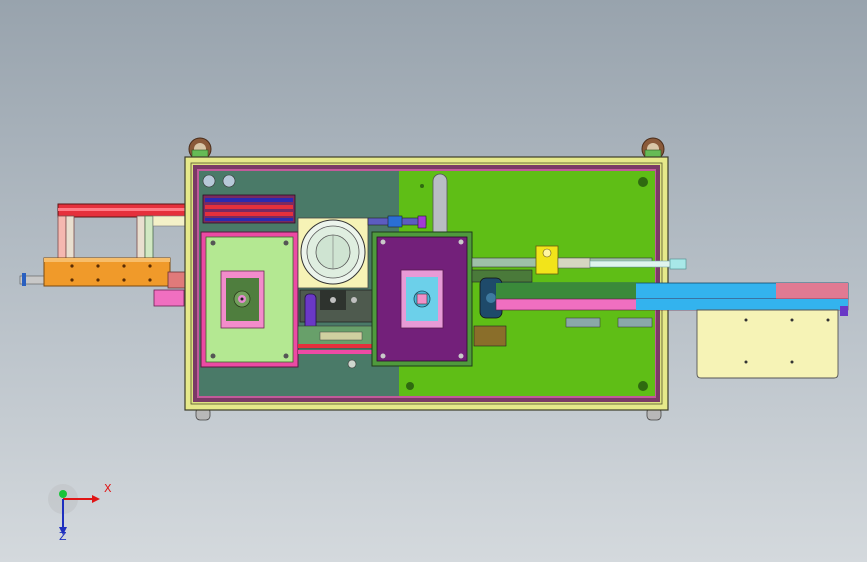 The width and height of the screenshot is (867, 562). Describe the element at coordinates (80, 515) in the screenshot. I see `coordinate-triad: X Z` at that location.